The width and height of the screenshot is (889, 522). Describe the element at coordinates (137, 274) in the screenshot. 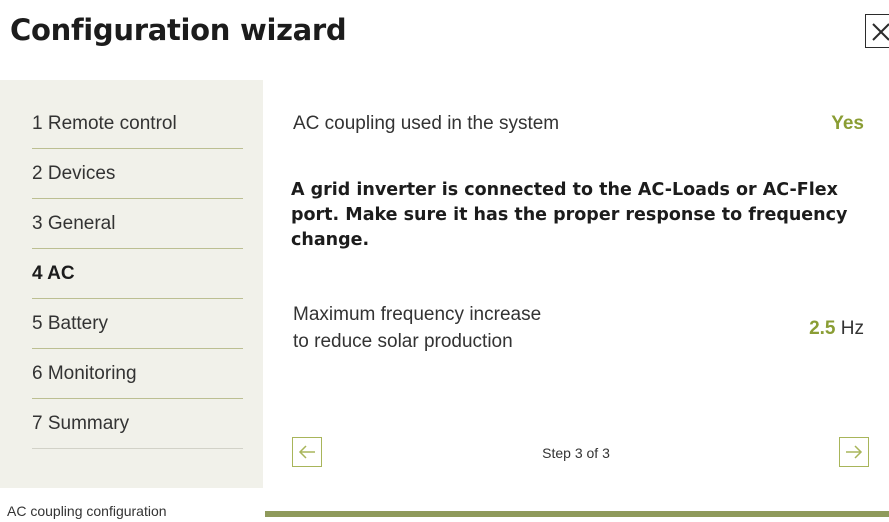

I see `step-ac: 4 AC` at that location.